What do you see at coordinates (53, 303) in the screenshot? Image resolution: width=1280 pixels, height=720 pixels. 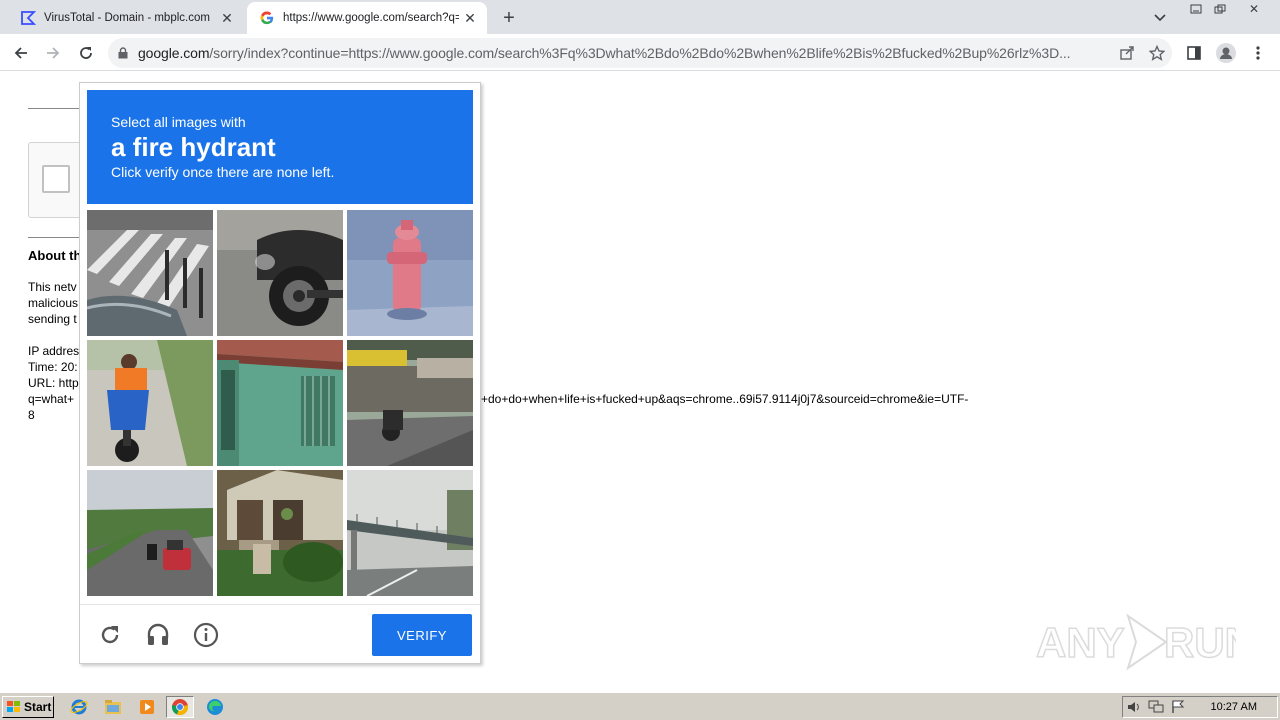 I see `about-text-line: malicious` at bounding box center [53, 303].